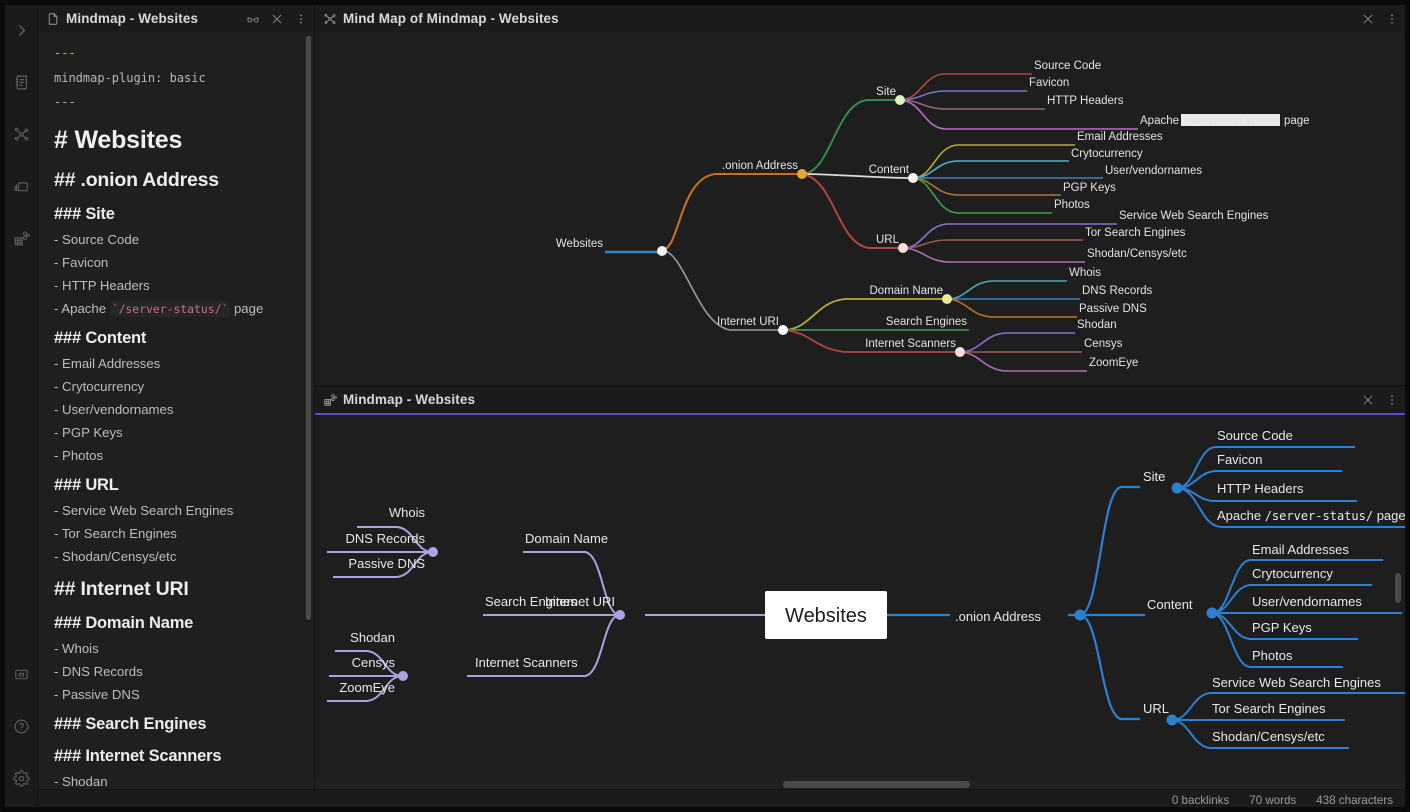 This screenshot has width=1410, height=812. I want to click on status-backlinks: 0 backlinks, so click(1200, 800).